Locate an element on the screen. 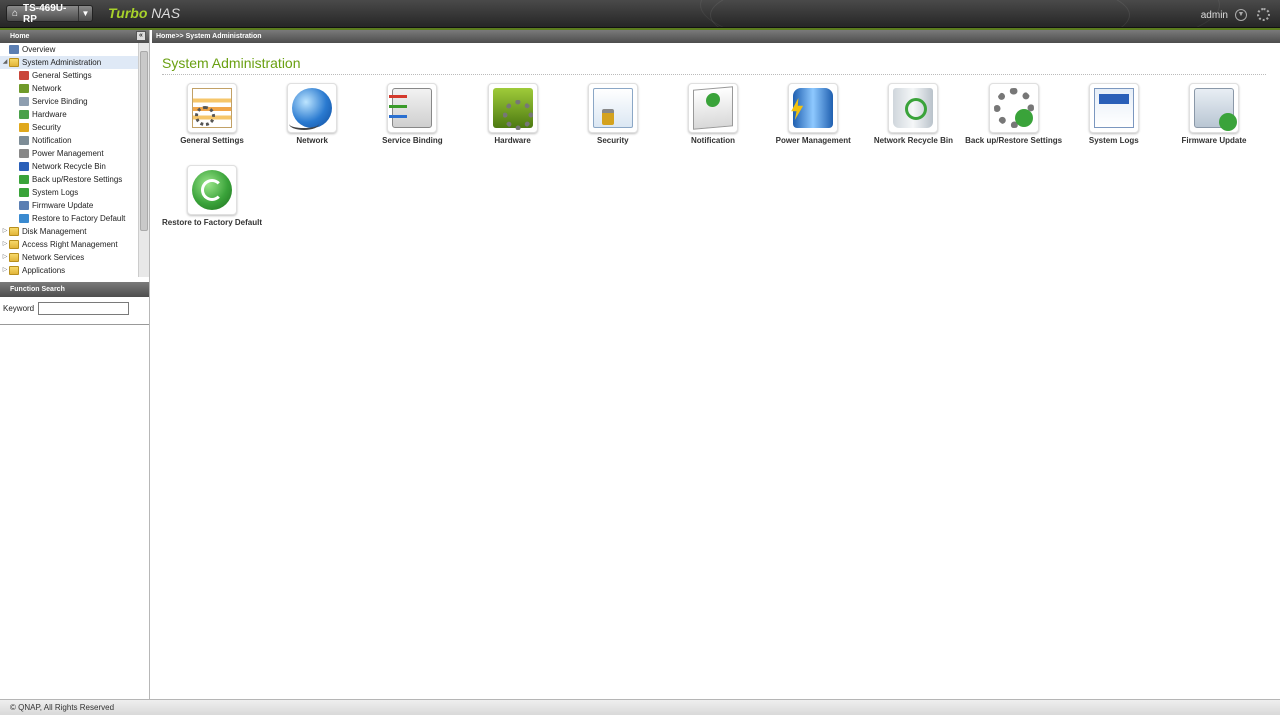  hardware-icon is located at coordinates (512, 109).